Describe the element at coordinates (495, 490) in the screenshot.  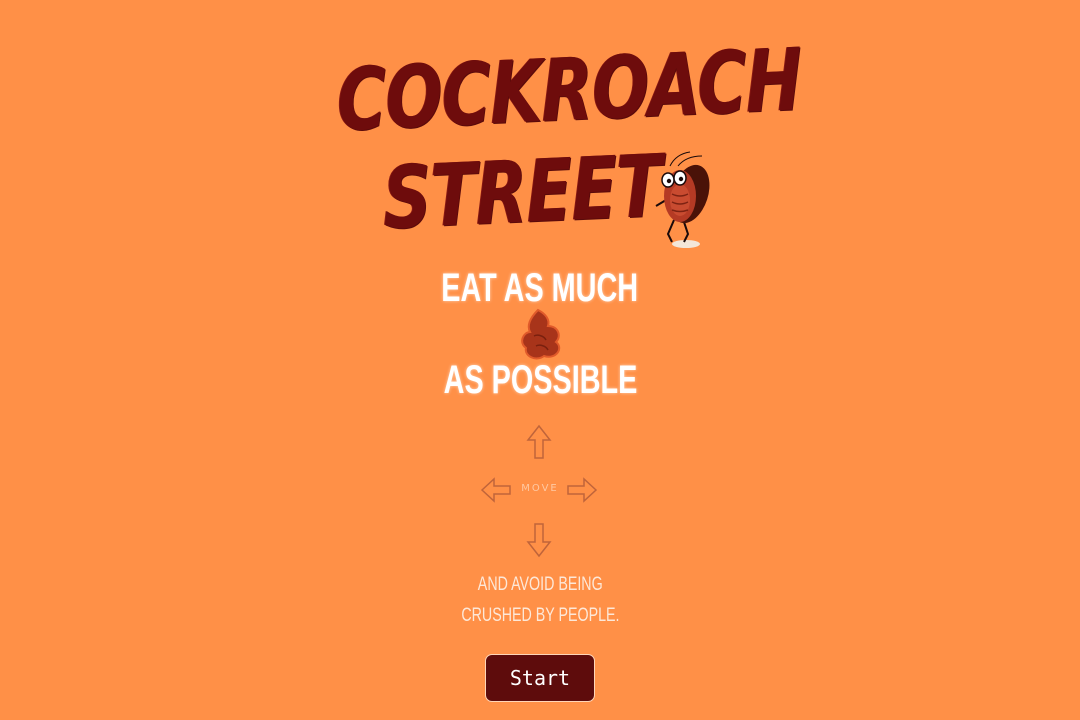
I see `arrow-left-icon` at that location.